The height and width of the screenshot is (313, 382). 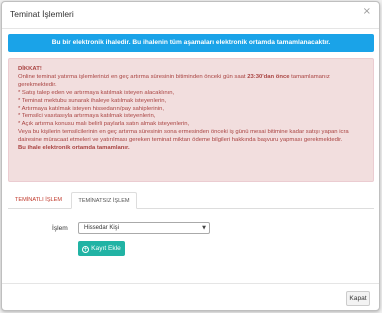 I want to click on tab-teminatsiz-islem: TEMİNATSIZ İŞLEM, so click(x=104, y=200).